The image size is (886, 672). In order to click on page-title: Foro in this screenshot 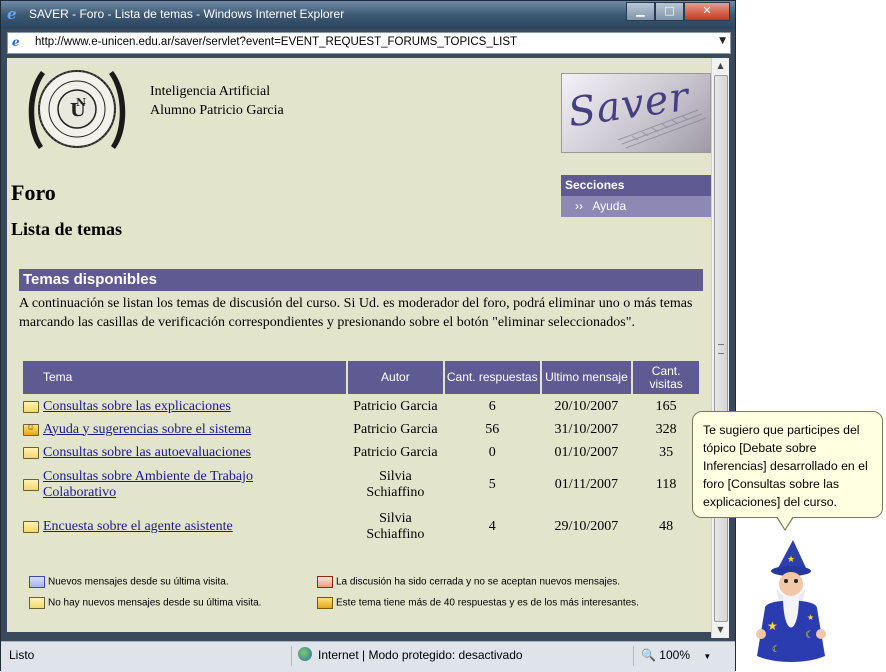, I will do `click(33, 192)`.